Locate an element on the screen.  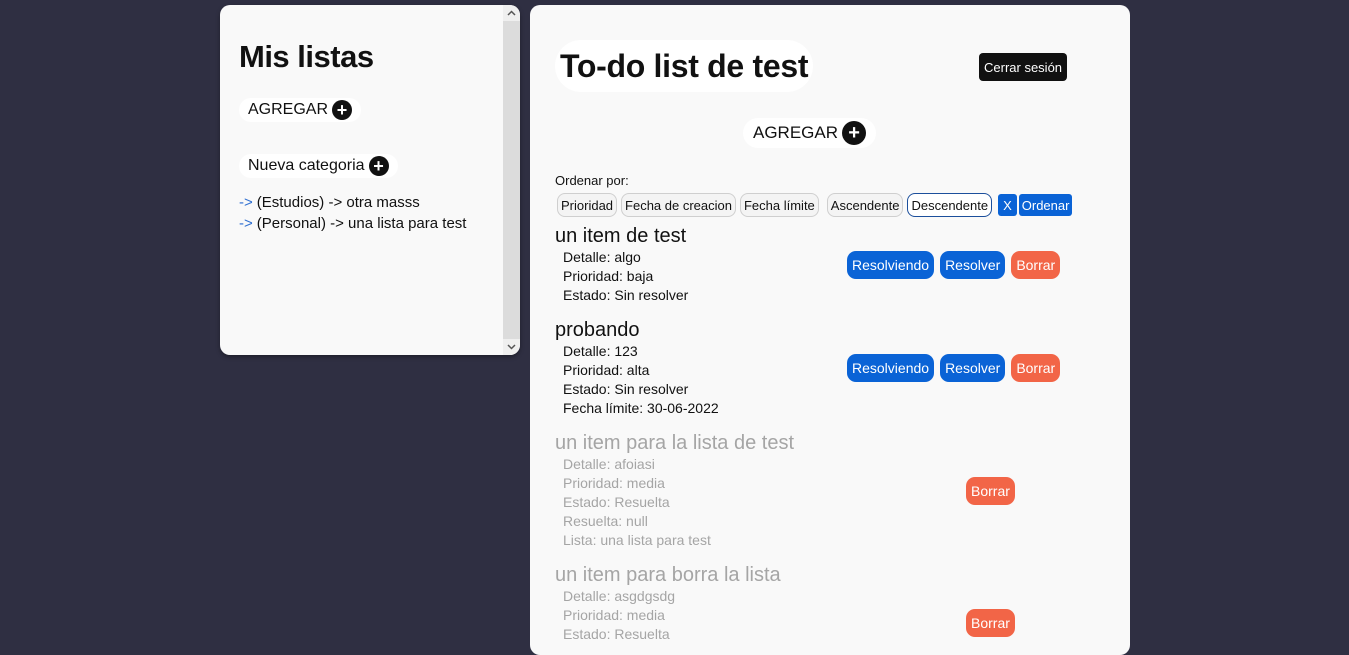
apply-sort-button: Ordenar is located at coordinates (1045, 205).